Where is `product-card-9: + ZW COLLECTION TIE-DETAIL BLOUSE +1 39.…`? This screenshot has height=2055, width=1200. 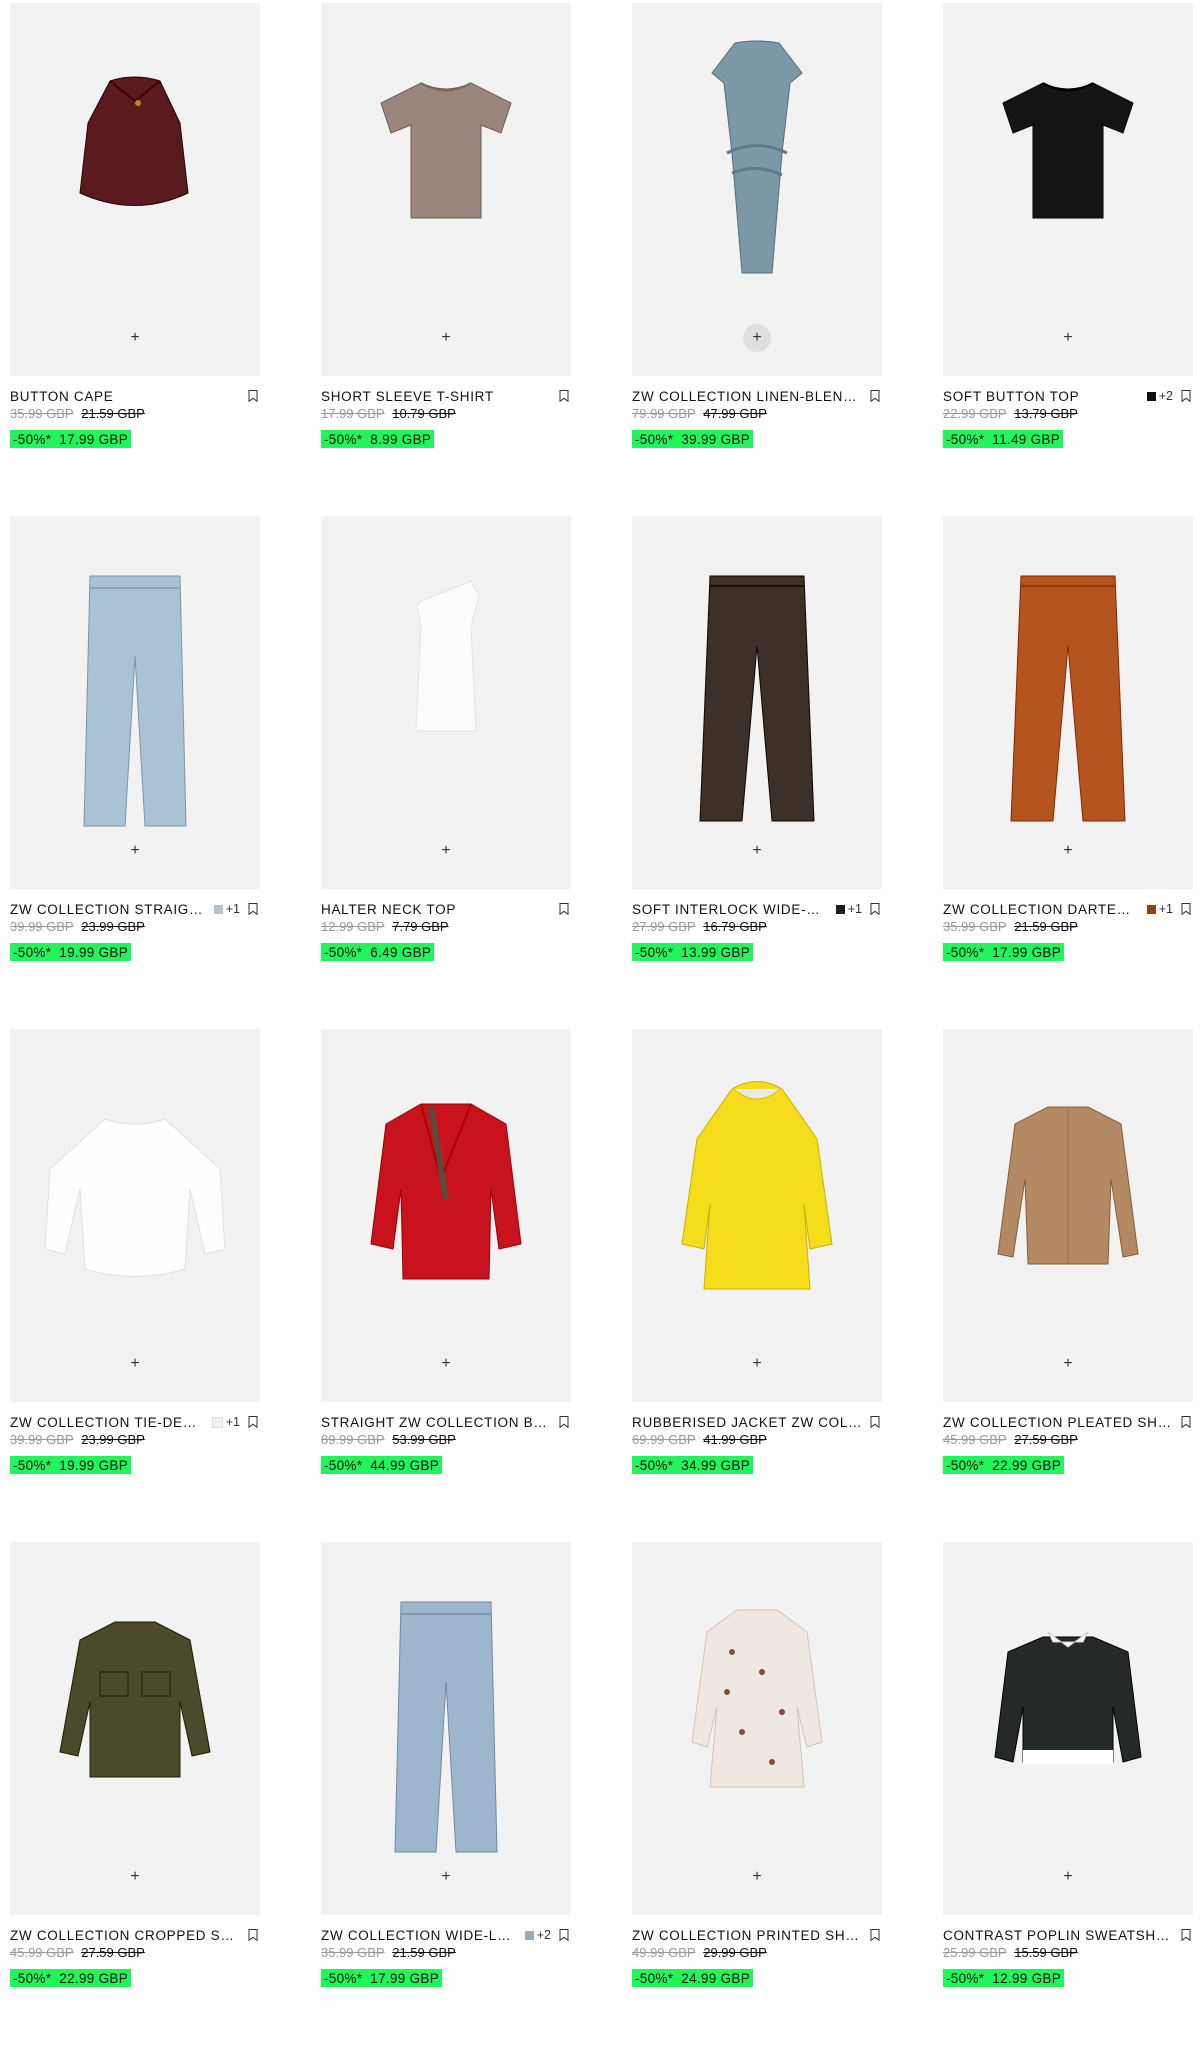 product-card-9: + ZW COLLECTION TIE-DETAIL BLOUSE +1 39.… is located at coordinates (135, 1285).